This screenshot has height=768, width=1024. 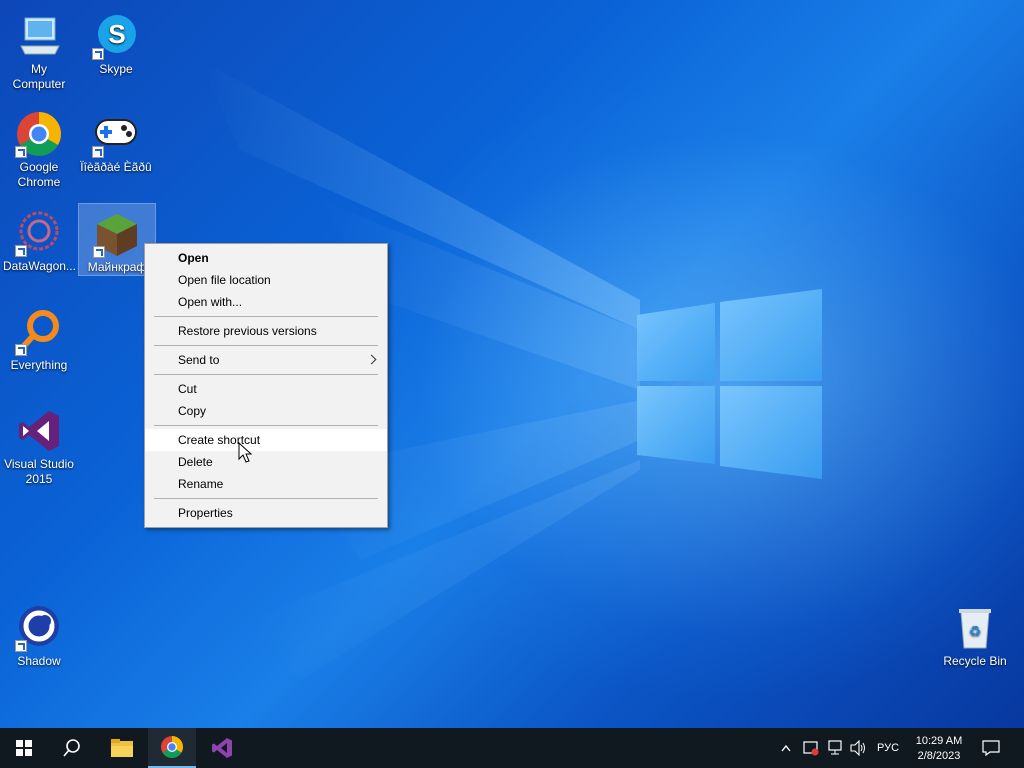 I want to click on input-language-indicator: РУС, so click(x=888, y=748).